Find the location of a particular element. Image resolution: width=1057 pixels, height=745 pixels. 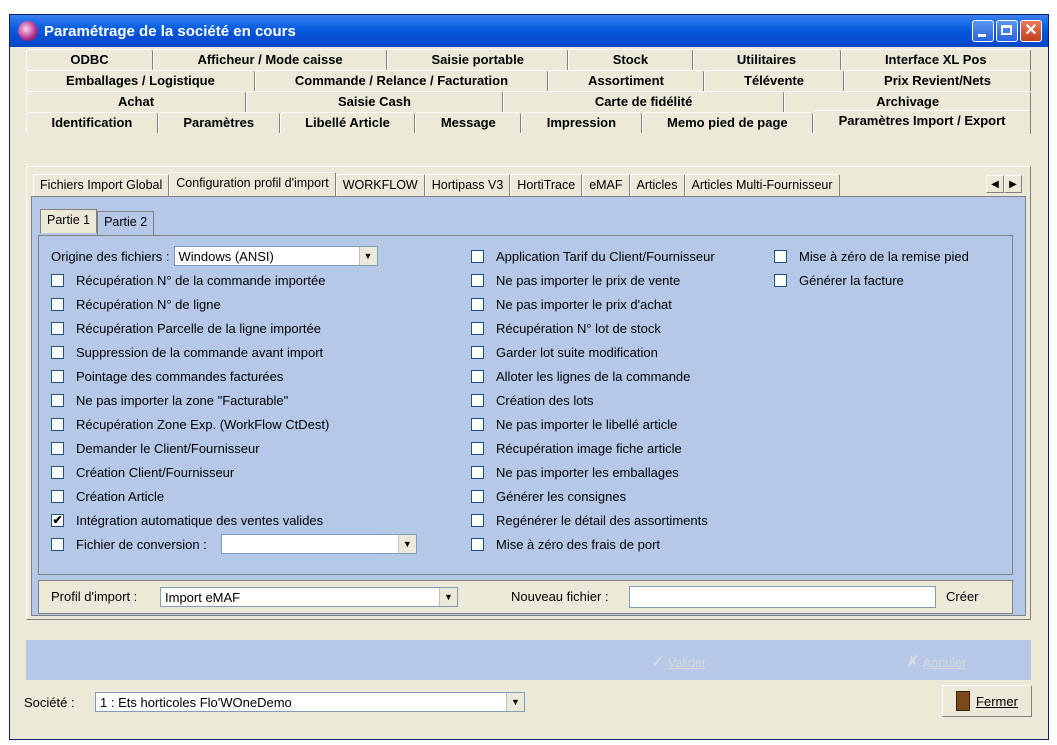

tab-identification: Identification is located at coordinates (92, 122).